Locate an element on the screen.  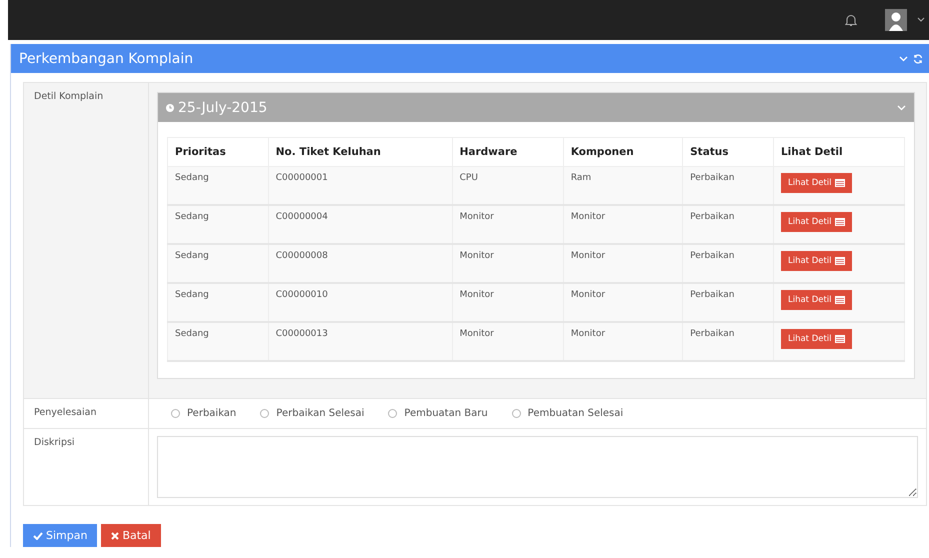
date-title: 25-July-2015 is located at coordinates (223, 108).